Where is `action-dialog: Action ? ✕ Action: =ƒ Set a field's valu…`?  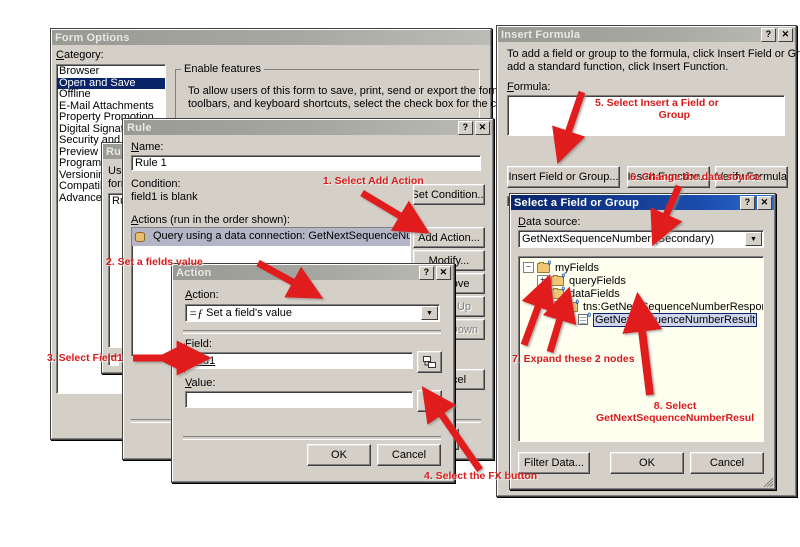 action-dialog: Action ? ✕ Action: =ƒ Set a field's valu… is located at coordinates (313, 373).